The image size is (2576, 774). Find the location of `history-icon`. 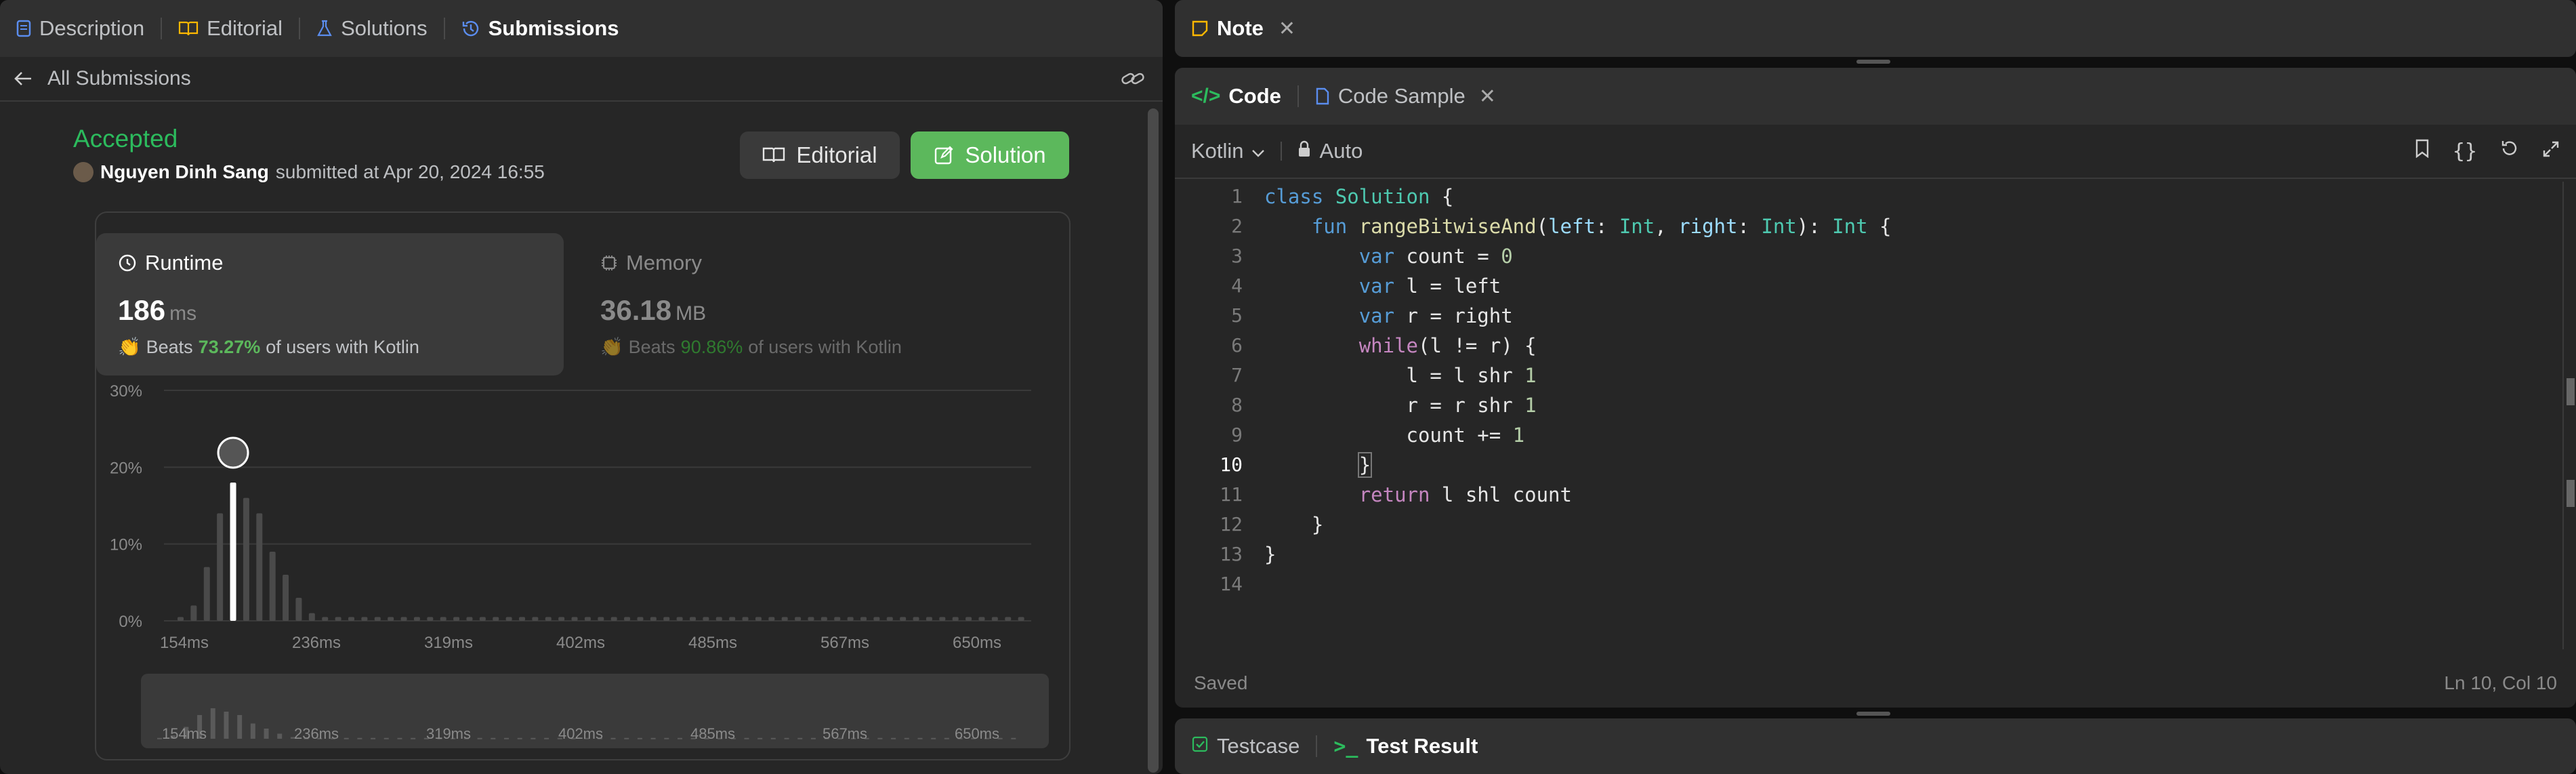

history-icon is located at coordinates (470, 29).